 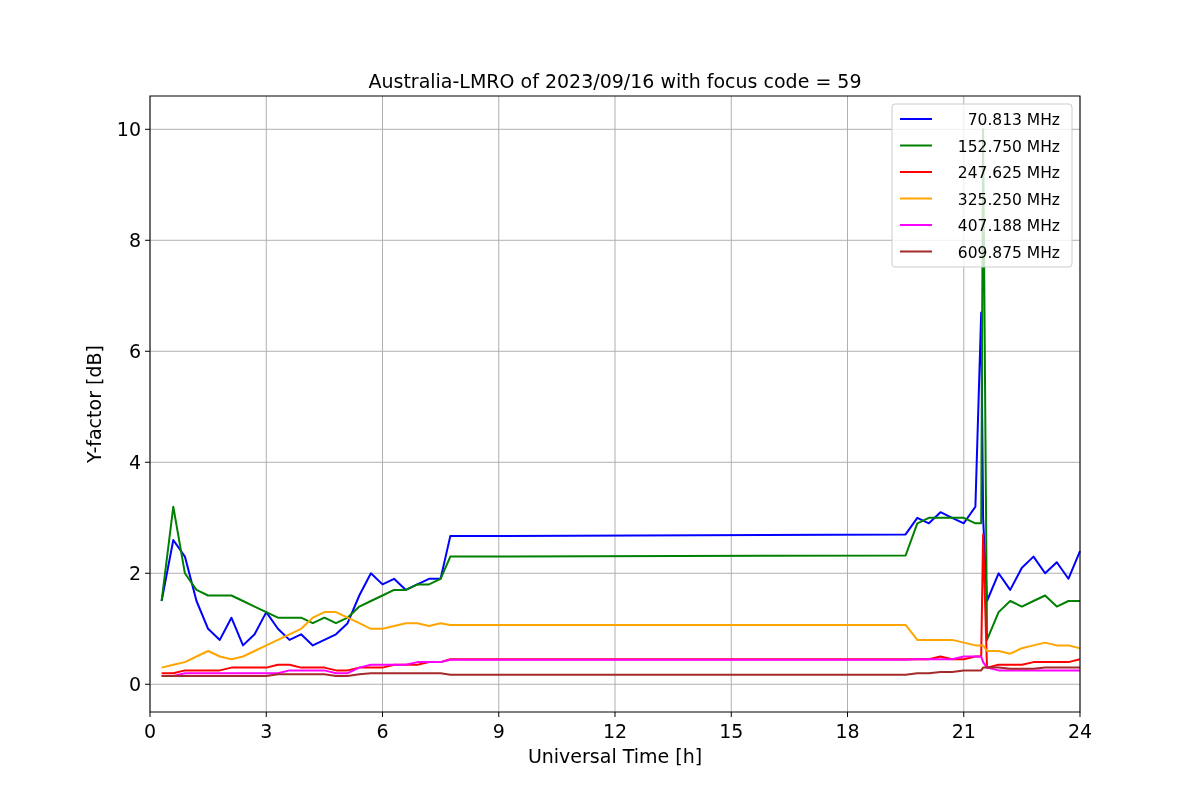 What do you see at coordinates (128, 129) in the screenshot?
I see `tick-label: 10` at bounding box center [128, 129].